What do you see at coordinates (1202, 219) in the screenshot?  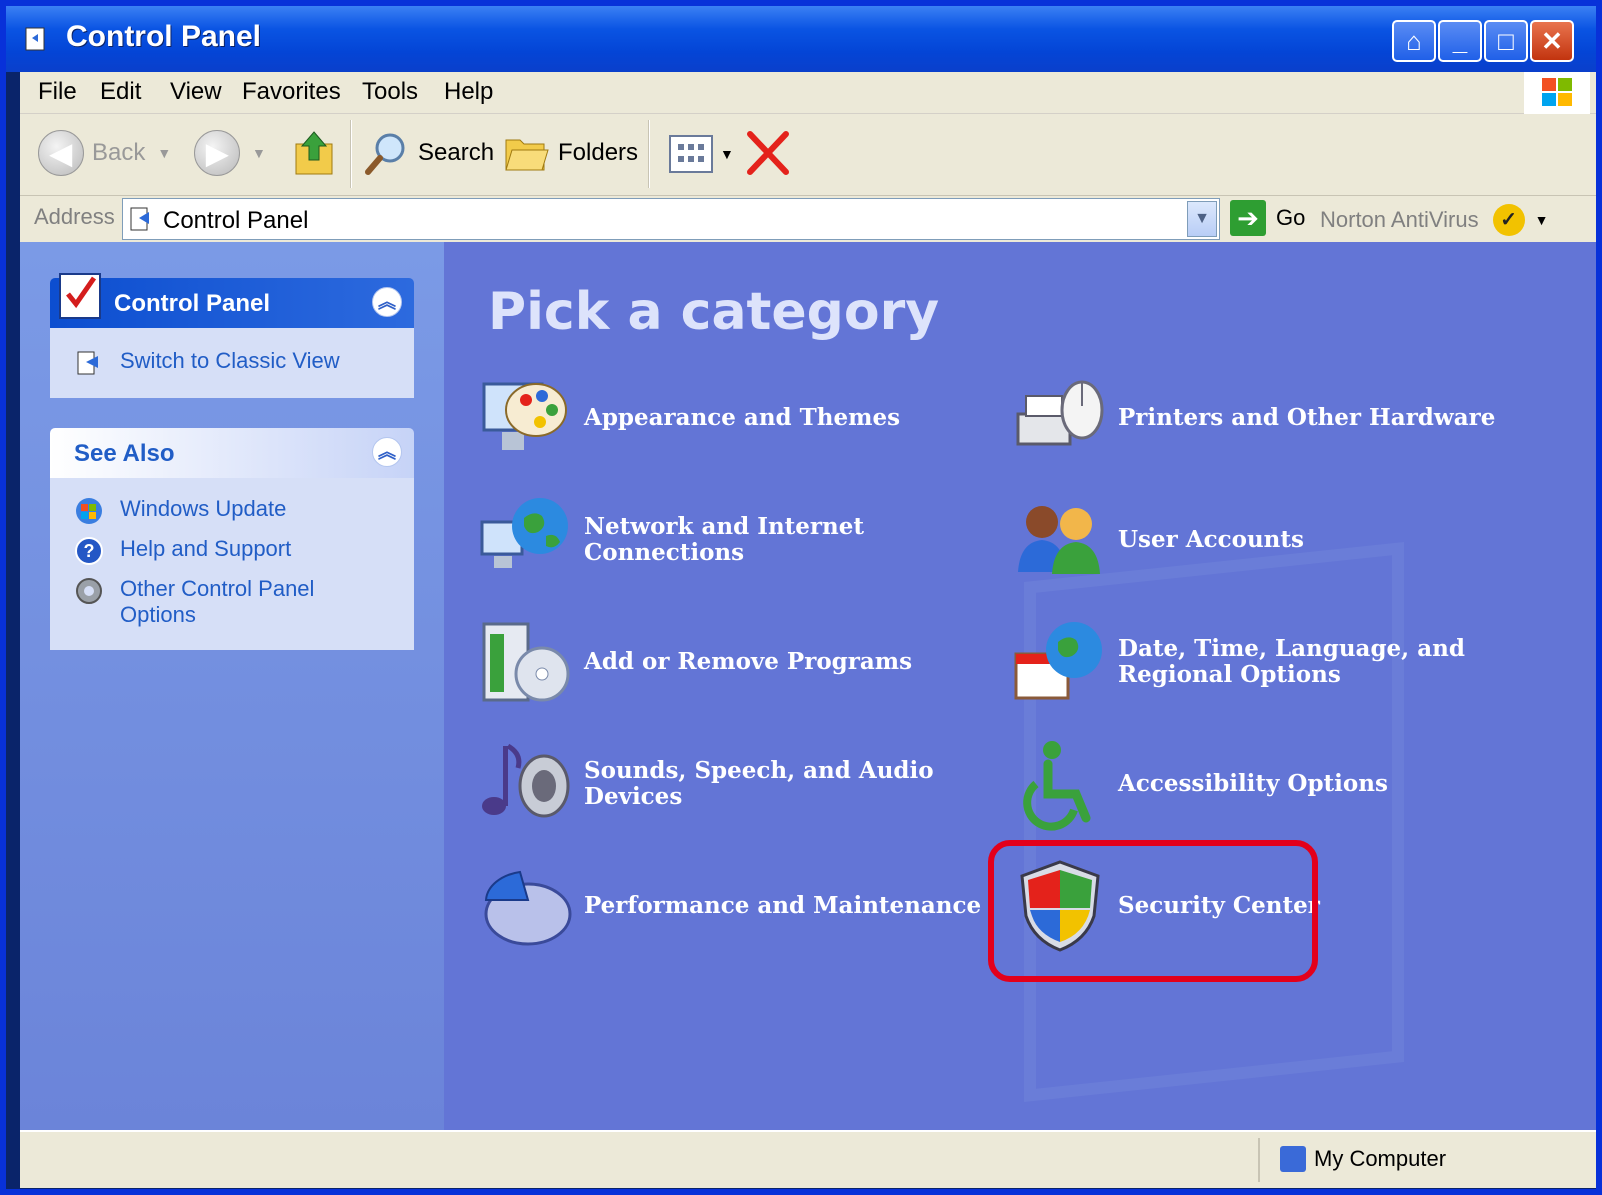 I see `address-dropdown-icon: ▼` at bounding box center [1202, 219].